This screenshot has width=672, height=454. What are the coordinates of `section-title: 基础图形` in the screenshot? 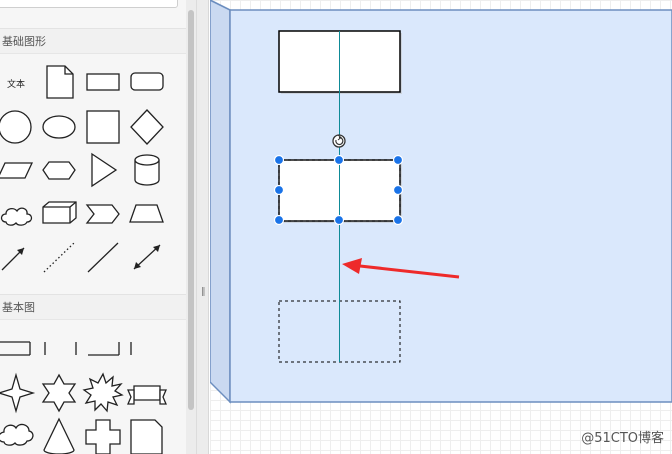 It's located at (24, 41).